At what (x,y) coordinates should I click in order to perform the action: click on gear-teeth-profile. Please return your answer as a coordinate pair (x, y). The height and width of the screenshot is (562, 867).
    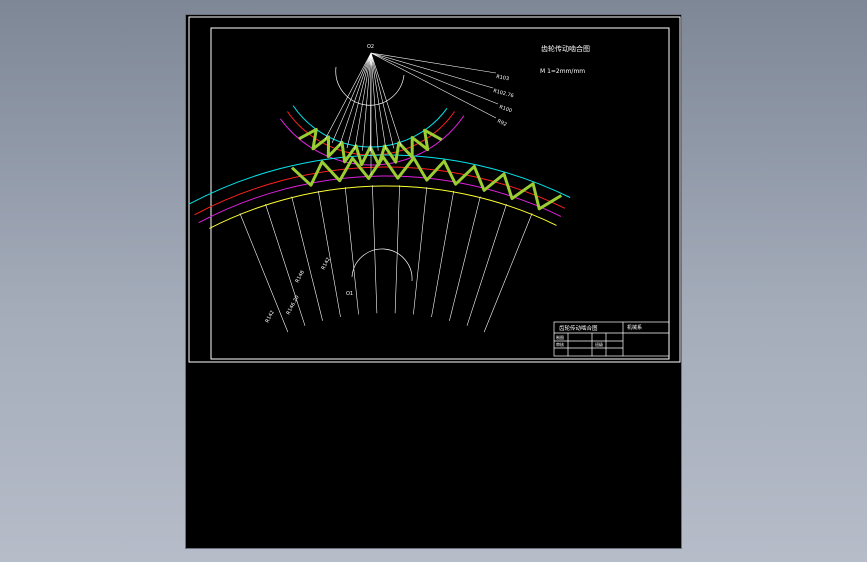
    Looking at the image, I should click on (426, 183).